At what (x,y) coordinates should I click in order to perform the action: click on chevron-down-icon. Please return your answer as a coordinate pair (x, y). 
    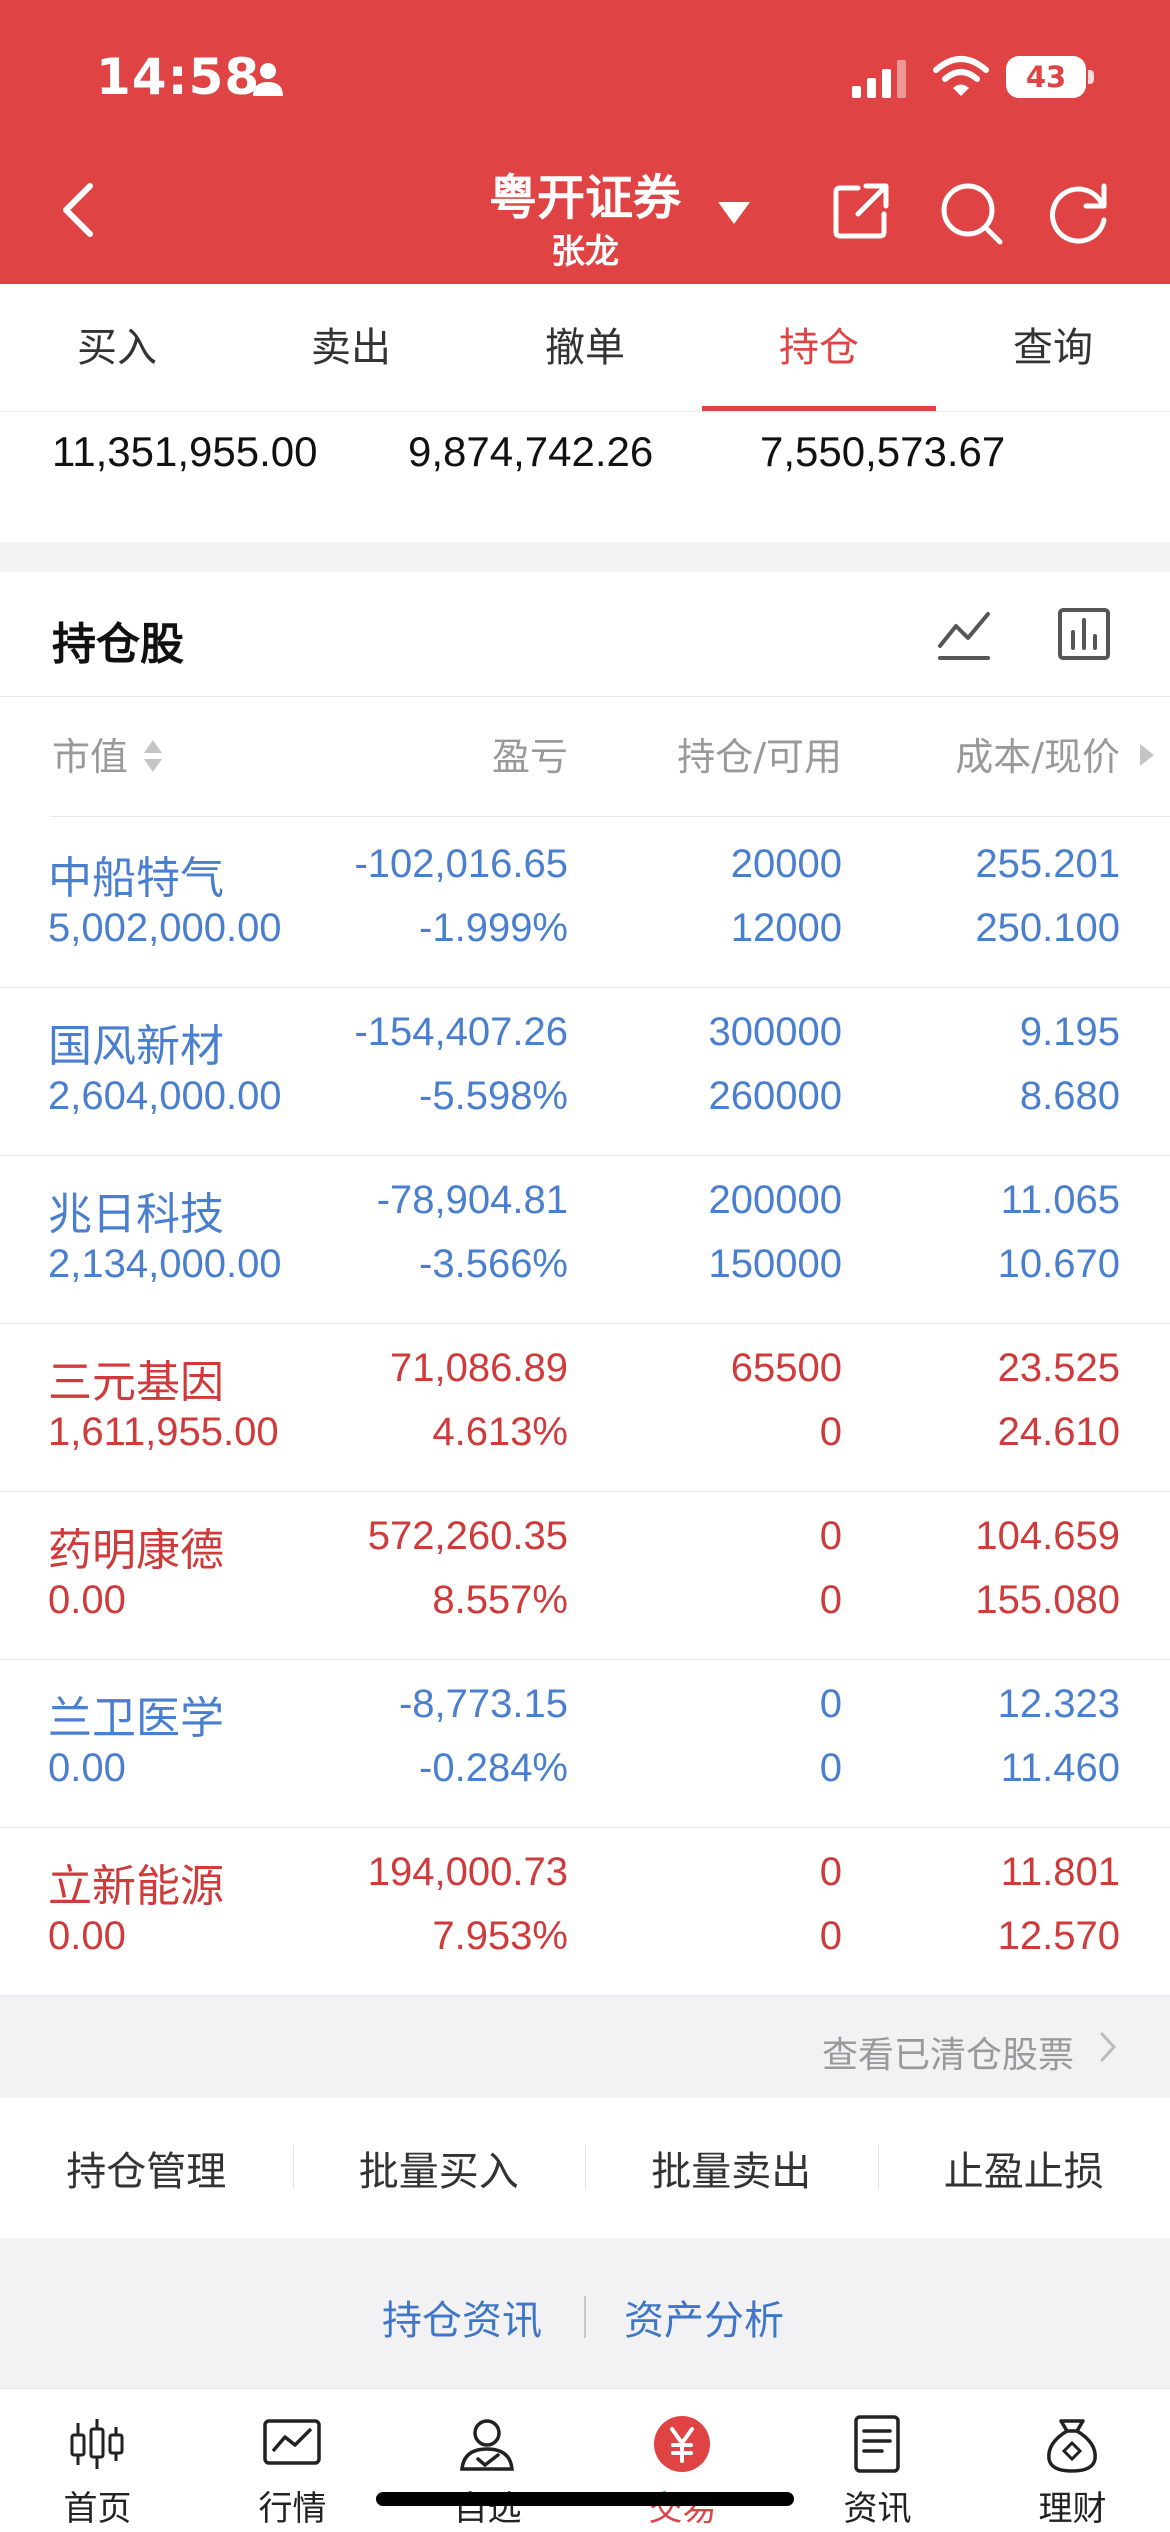
    Looking at the image, I should click on (734, 212).